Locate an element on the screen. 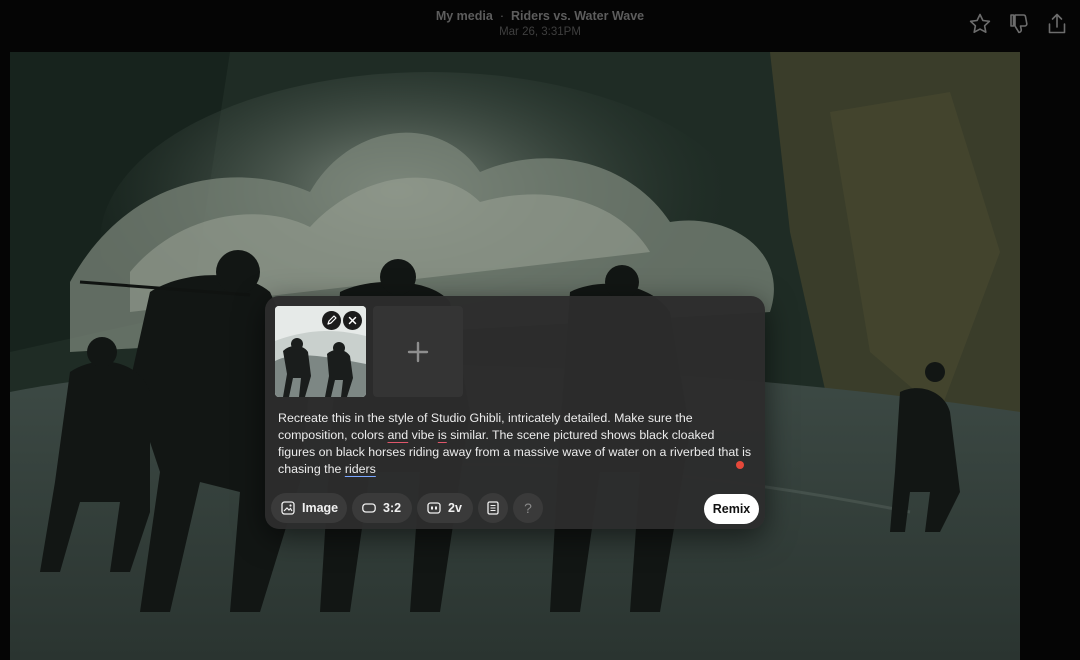 This screenshot has height=660, width=1080. image-mode-label: Image is located at coordinates (320, 508).